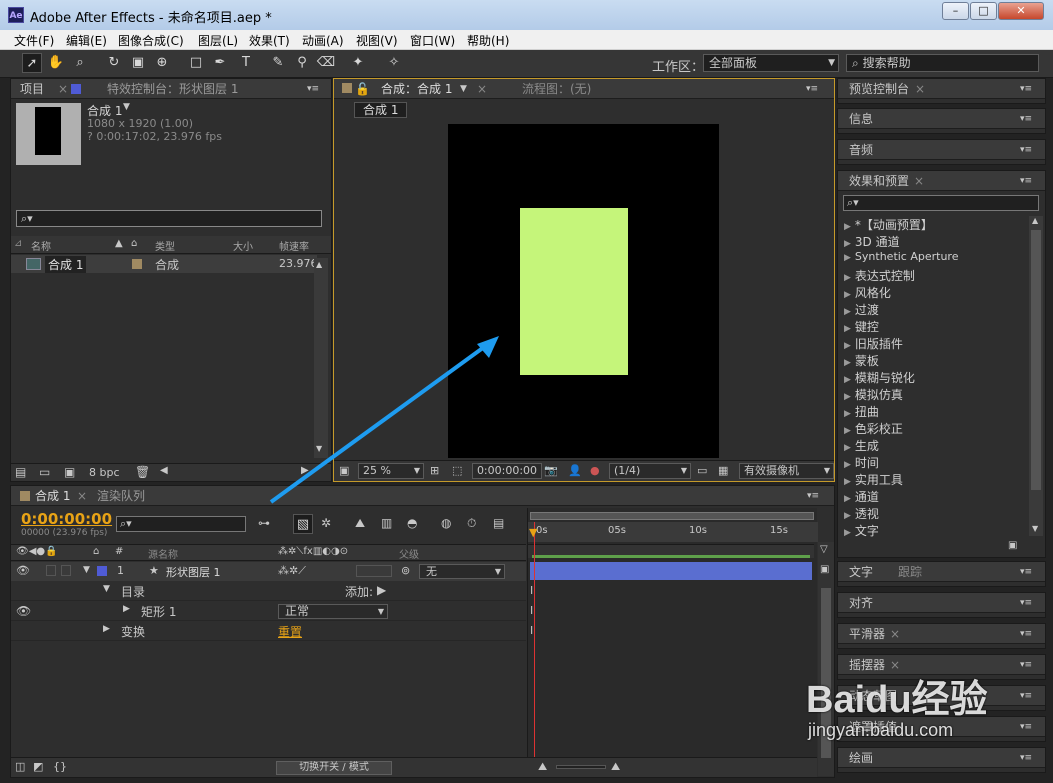  I want to click on shape-layer-rectangle, so click(574, 291).